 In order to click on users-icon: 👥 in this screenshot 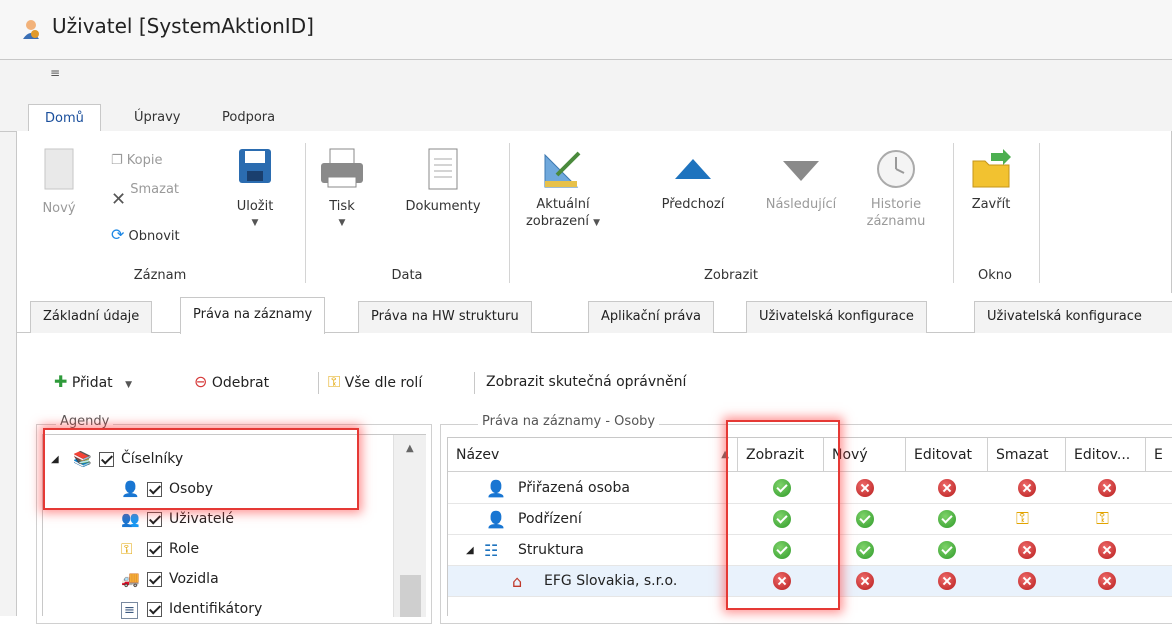, I will do `click(130, 519)`.